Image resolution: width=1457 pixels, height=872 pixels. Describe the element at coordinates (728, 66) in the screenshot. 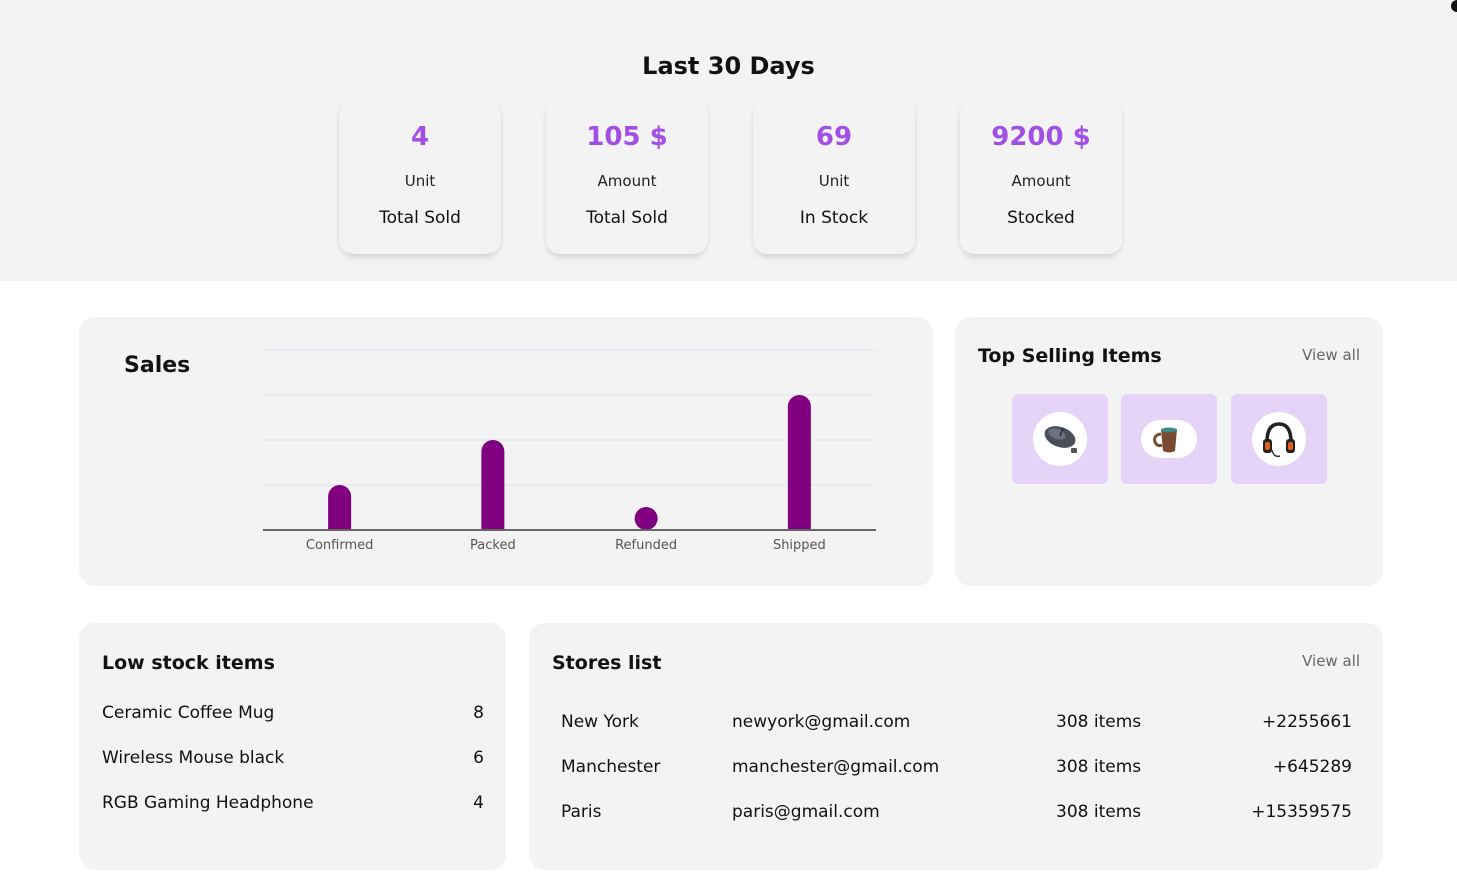

I see `period-title: Last 30 Days` at that location.